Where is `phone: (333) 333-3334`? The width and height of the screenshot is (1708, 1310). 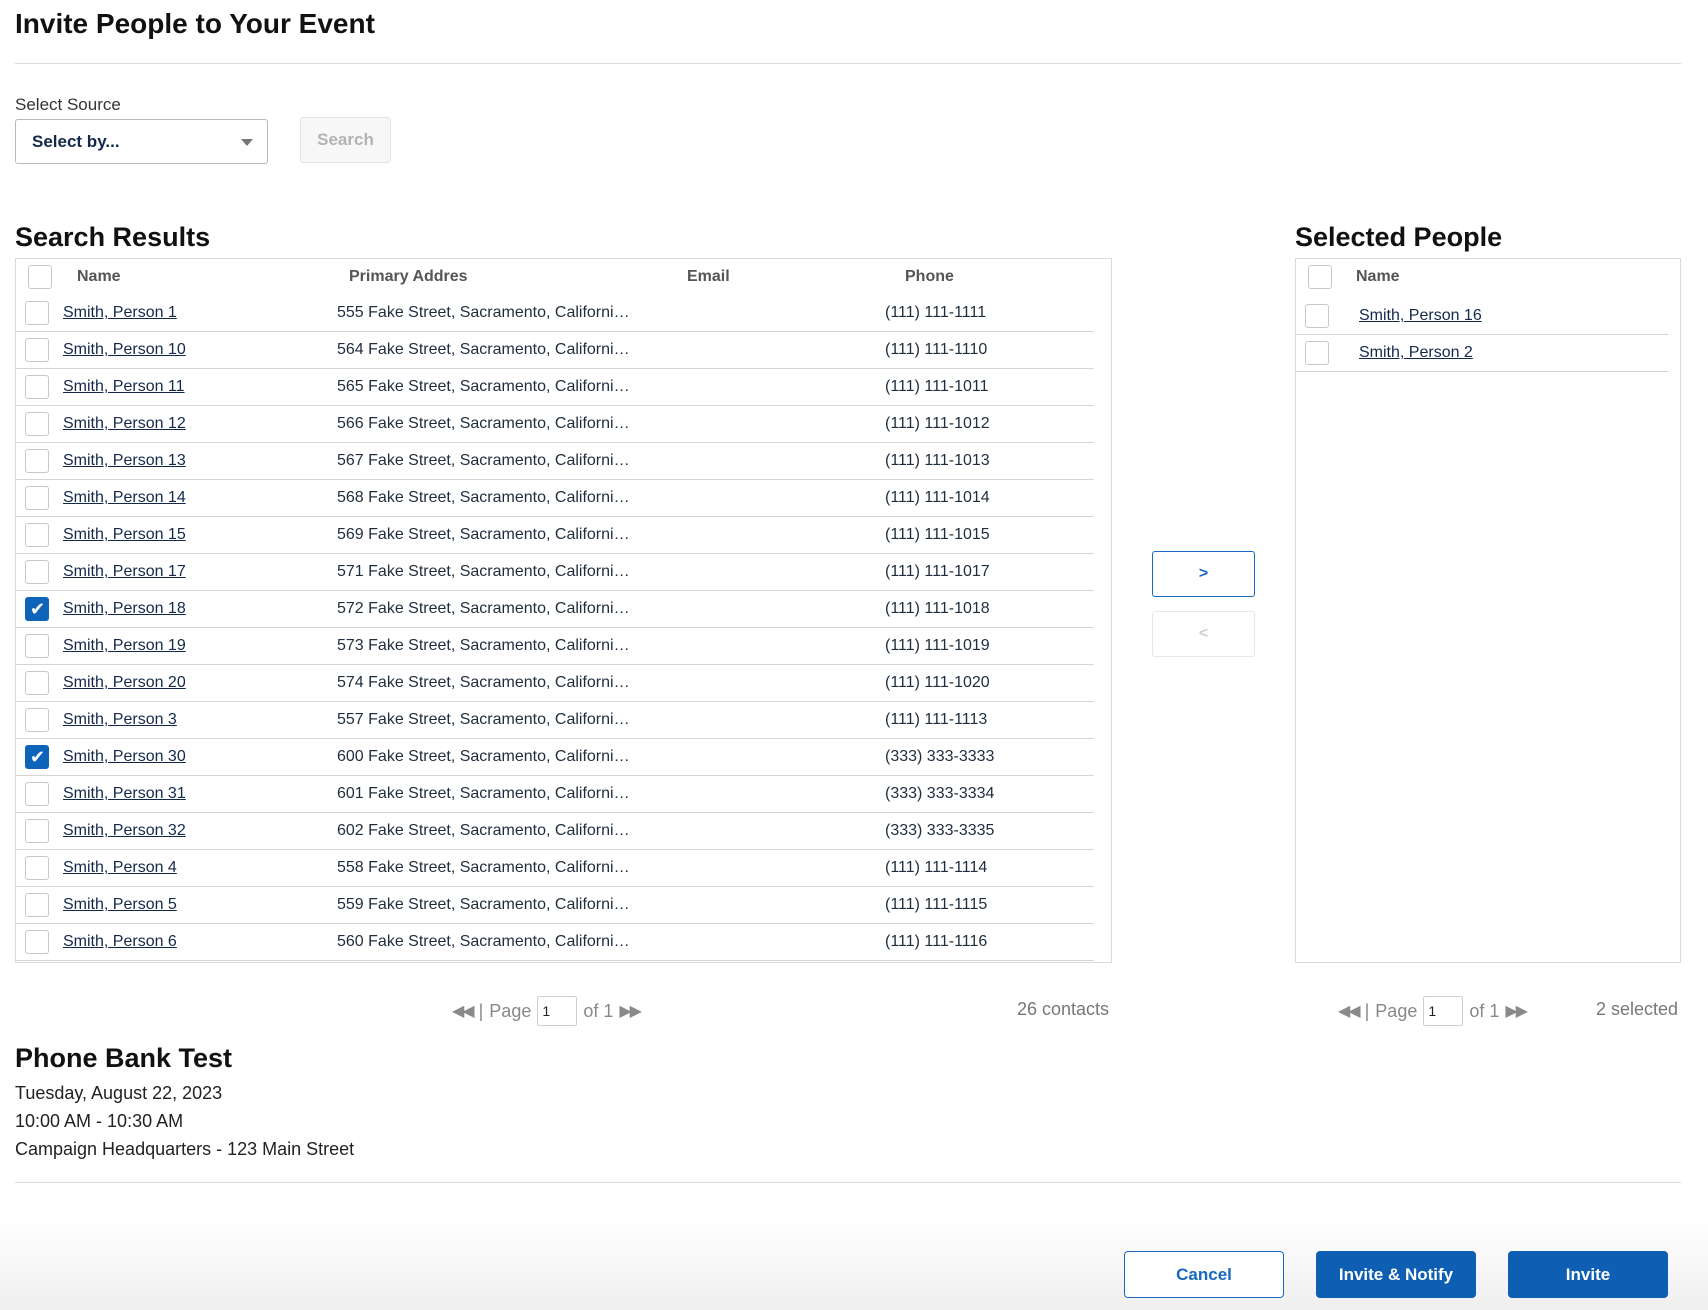 phone: (333) 333-3334 is located at coordinates (940, 793).